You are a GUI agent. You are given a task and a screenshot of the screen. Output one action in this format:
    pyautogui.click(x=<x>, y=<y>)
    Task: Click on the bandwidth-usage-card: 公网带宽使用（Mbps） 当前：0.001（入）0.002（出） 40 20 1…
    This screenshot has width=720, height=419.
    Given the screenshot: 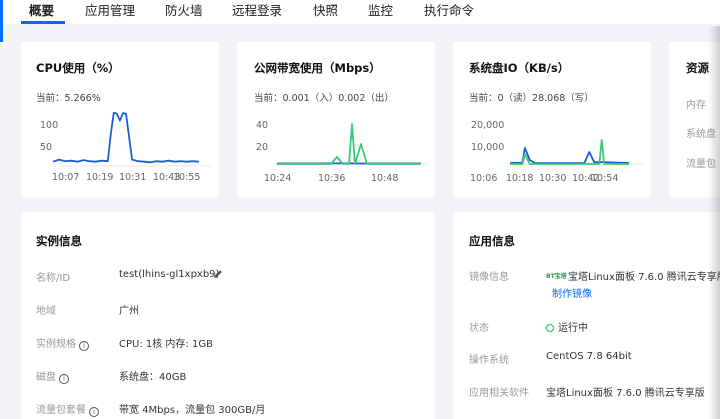 What is the action you would take?
    pyautogui.click(x=336, y=119)
    